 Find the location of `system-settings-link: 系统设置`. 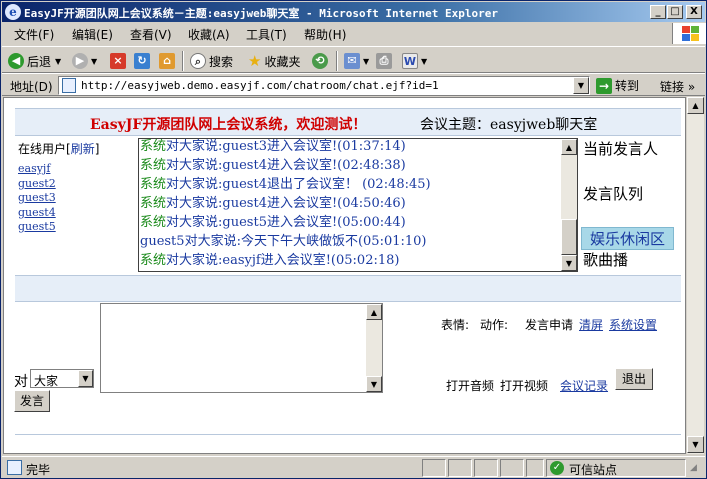

system-settings-link: 系统设置 is located at coordinates (633, 324).